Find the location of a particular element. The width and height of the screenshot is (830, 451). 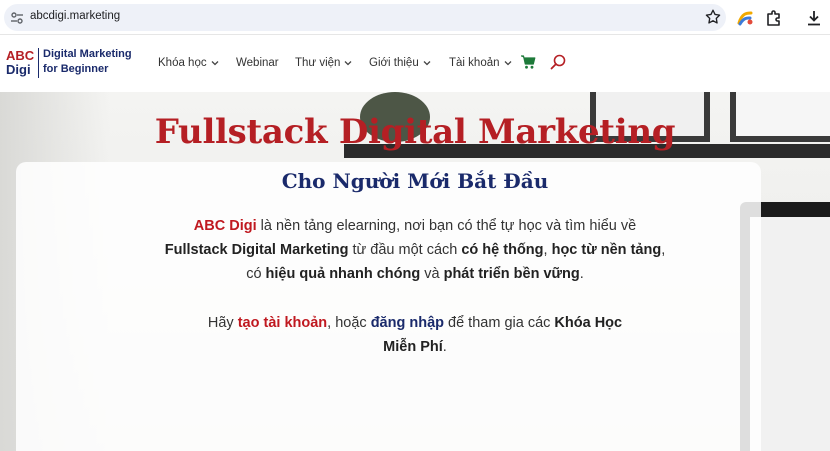

nav-label: Tài khoản is located at coordinates (474, 63).